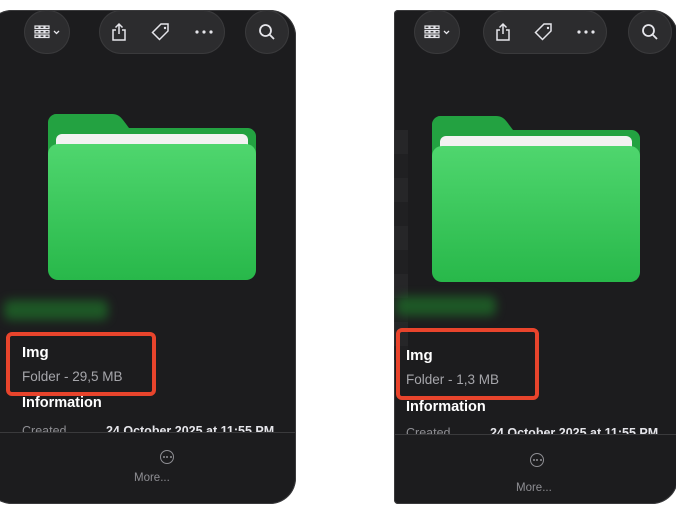  Describe the element at coordinates (401, 245) in the screenshot. I see `background-window-edge` at that location.